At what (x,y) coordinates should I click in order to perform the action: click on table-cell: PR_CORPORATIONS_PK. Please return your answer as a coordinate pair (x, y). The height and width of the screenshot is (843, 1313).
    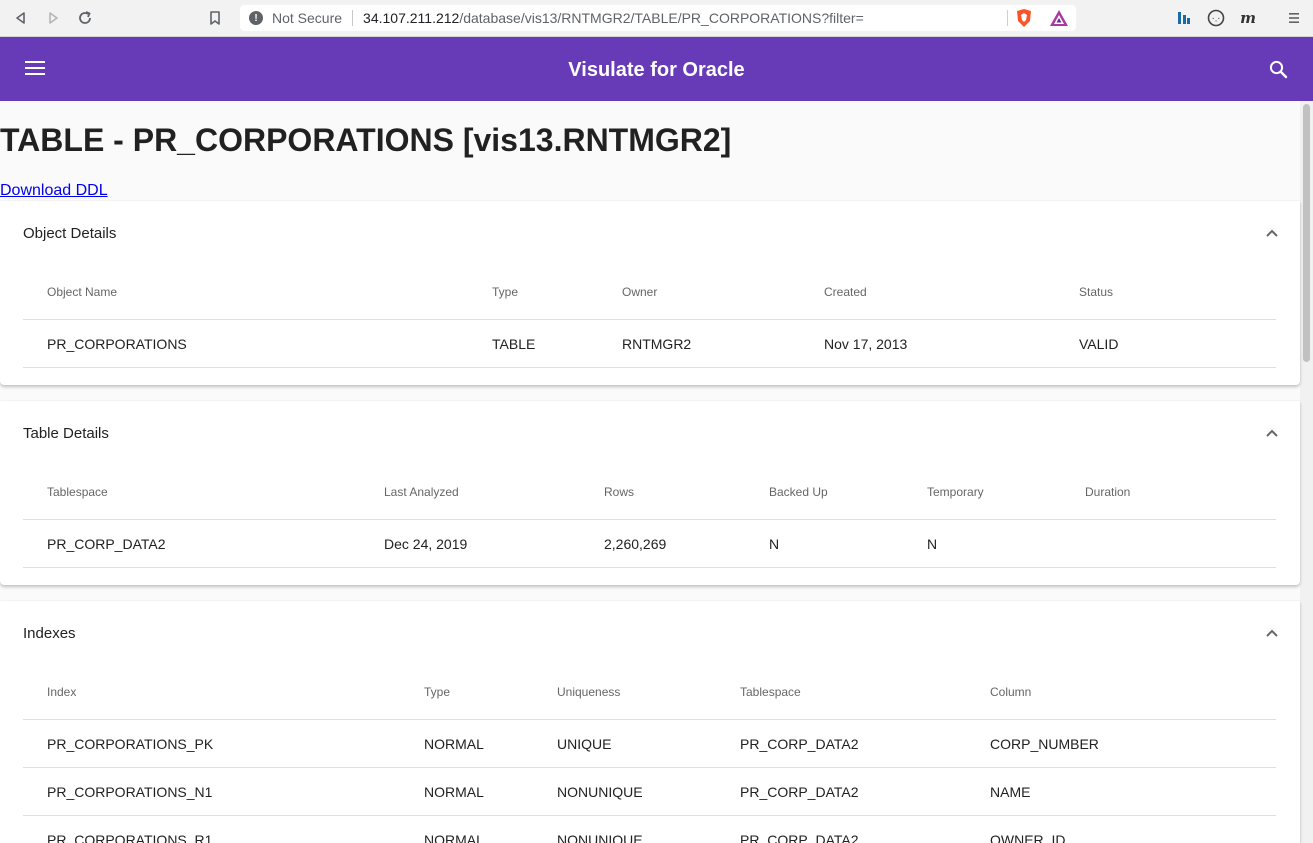
    Looking at the image, I should click on (130, 743).